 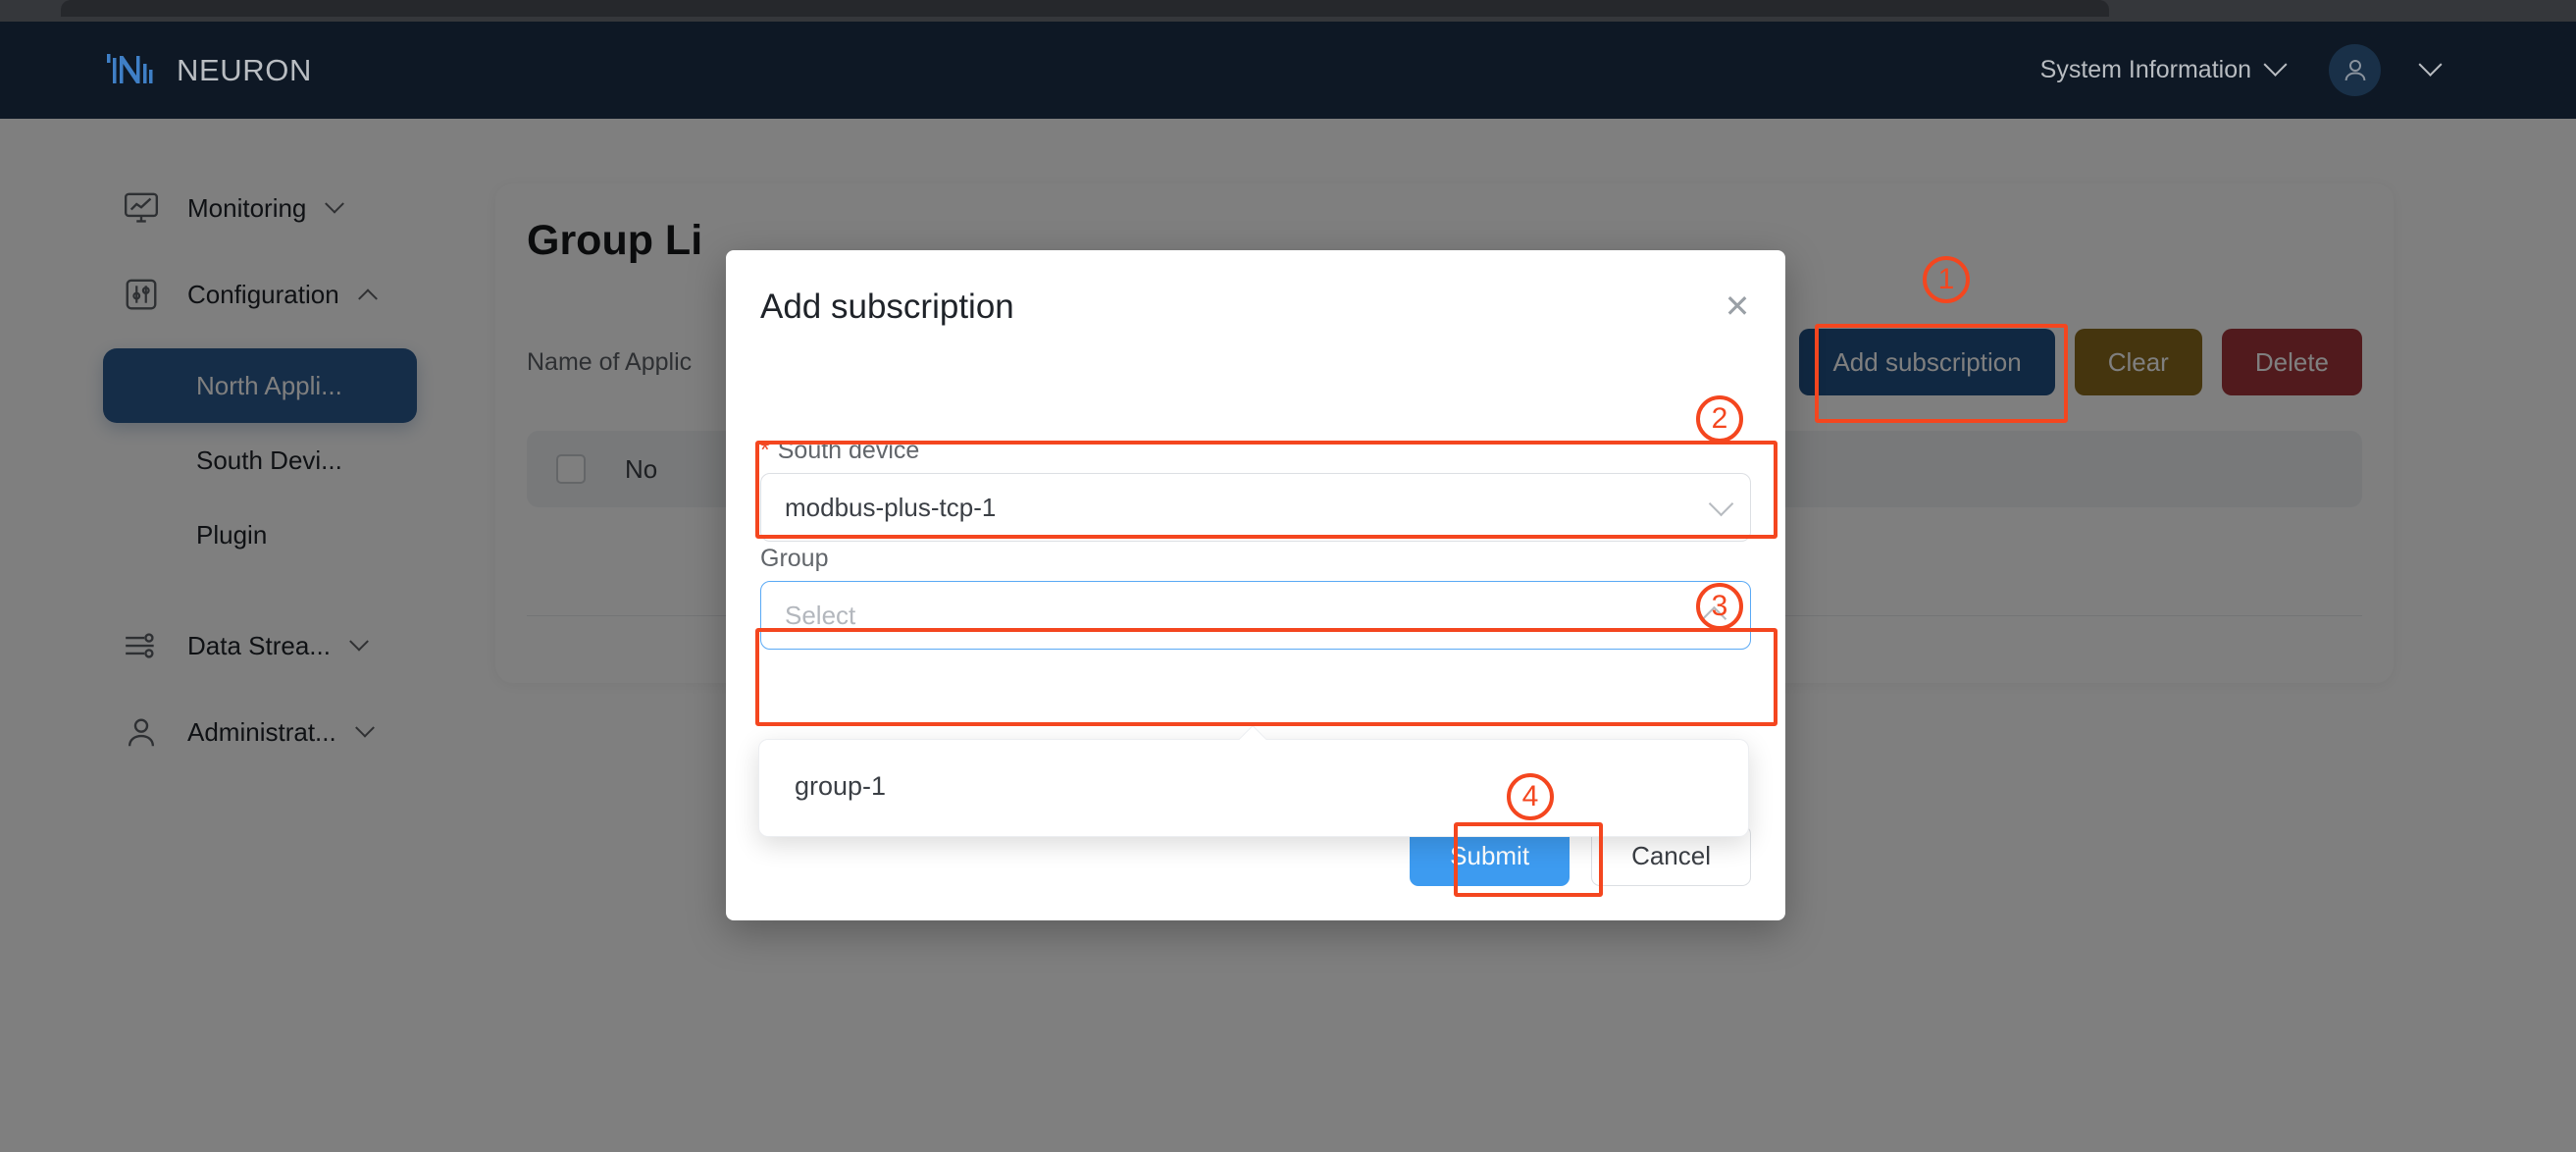 I want to click on dialog-title: Add subscription, so click(x=887, y=307).